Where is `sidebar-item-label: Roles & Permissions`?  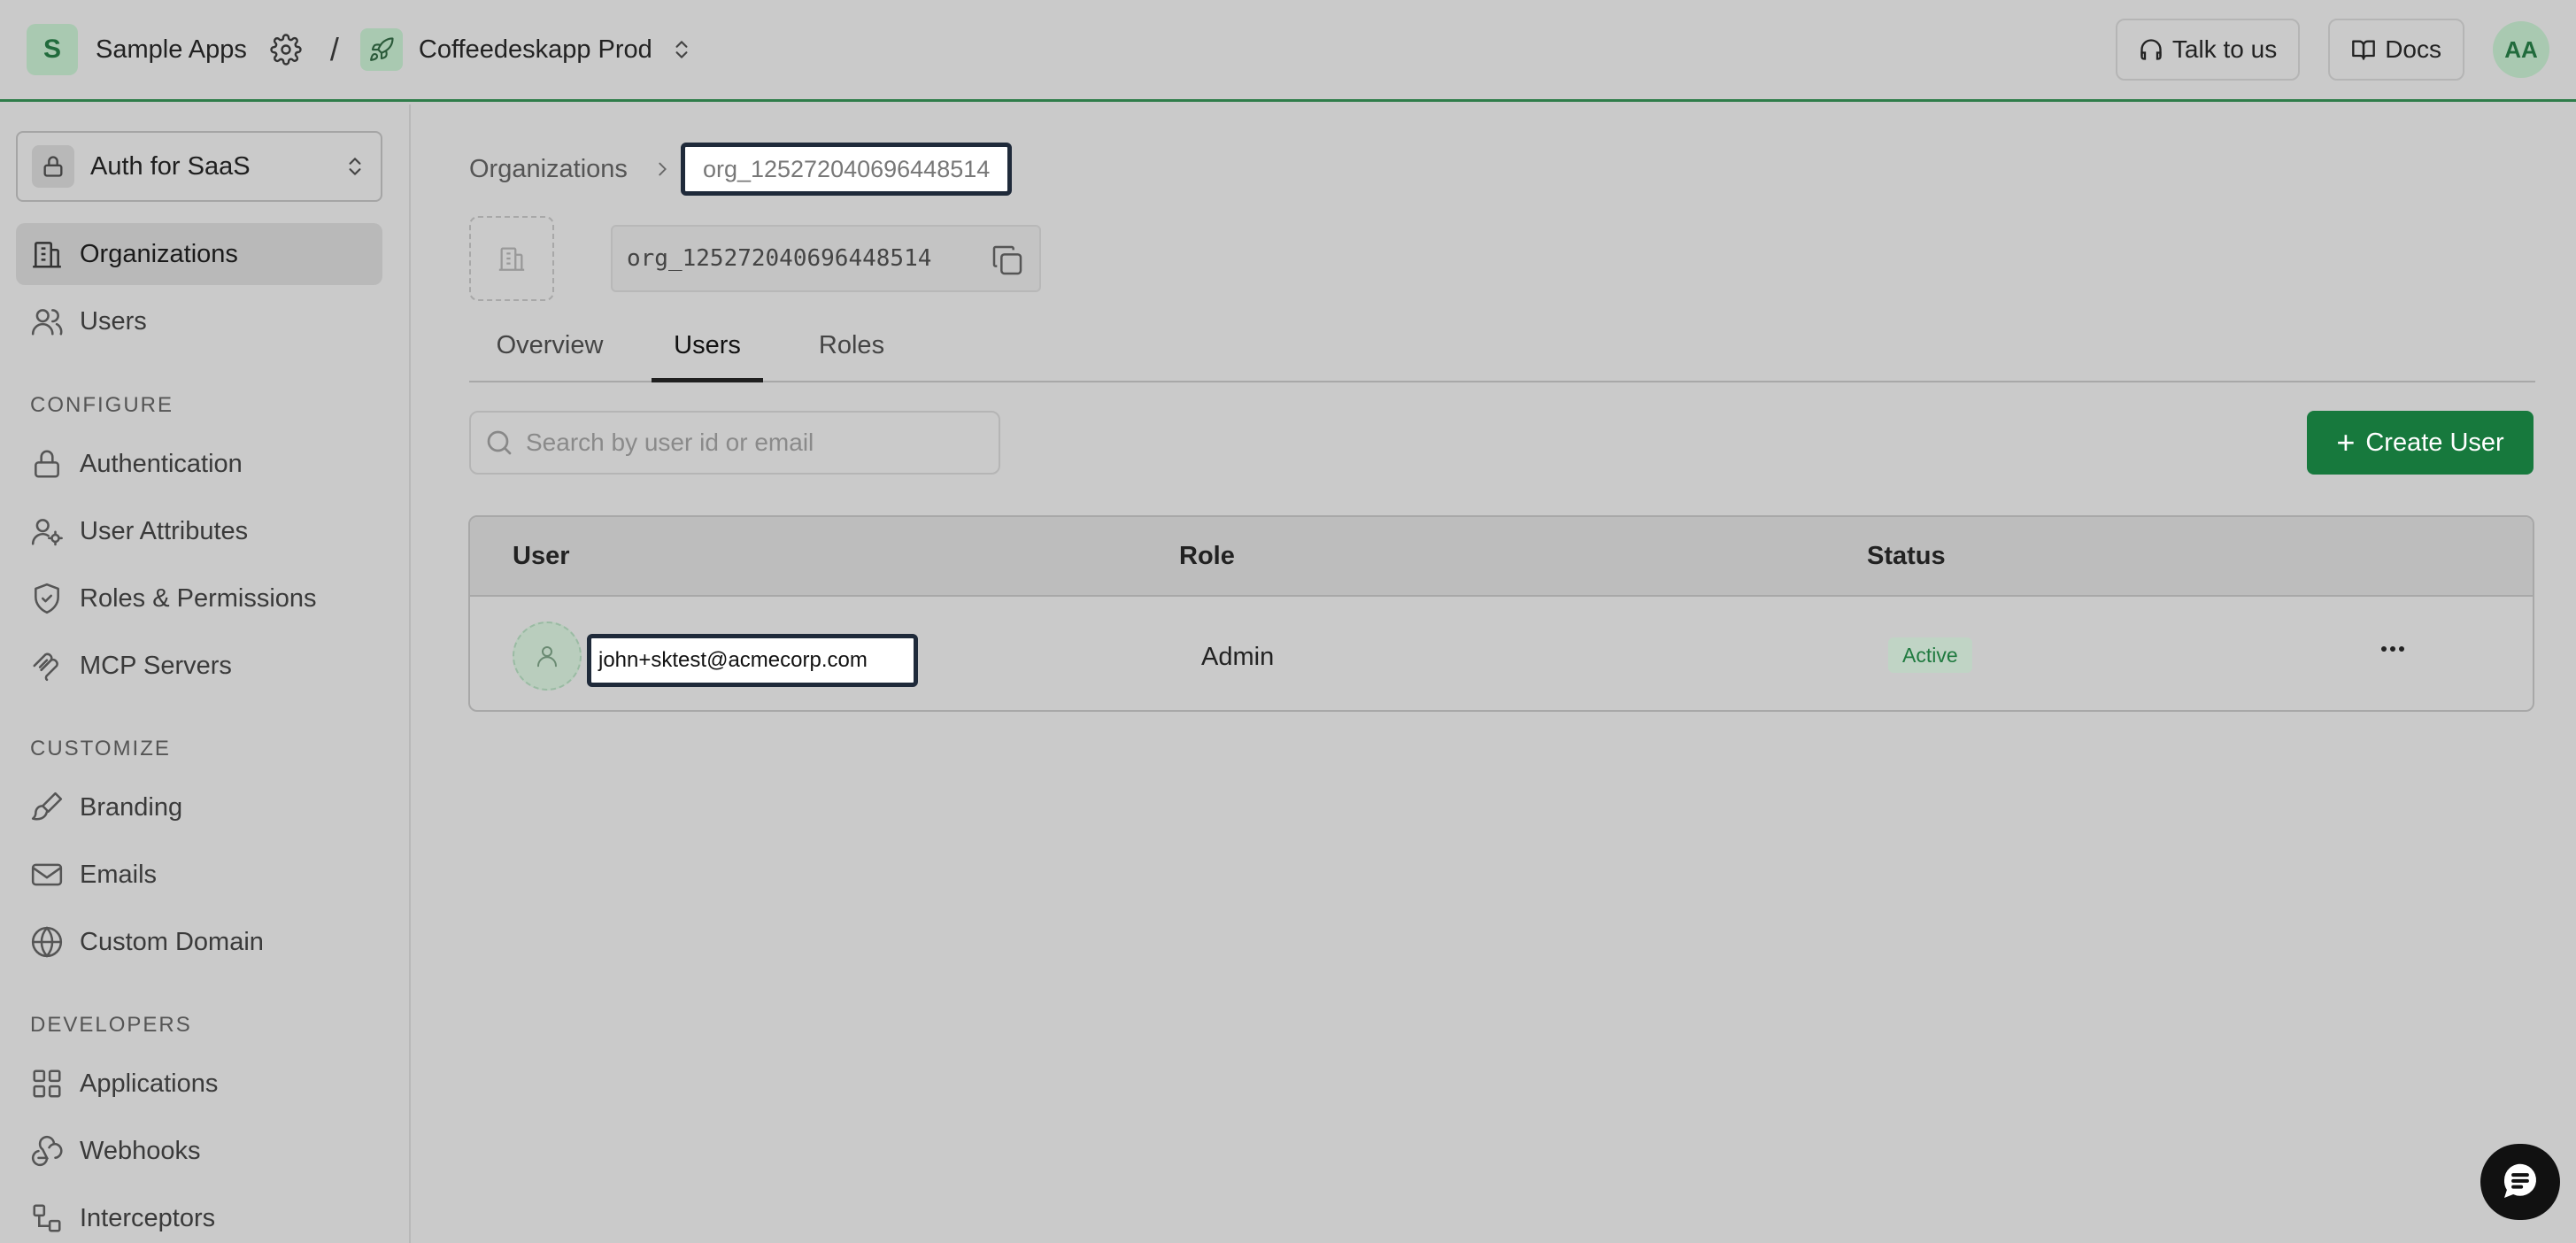 sidebar-item-label: Roles & Permissions is located at coordinates (198, 598).